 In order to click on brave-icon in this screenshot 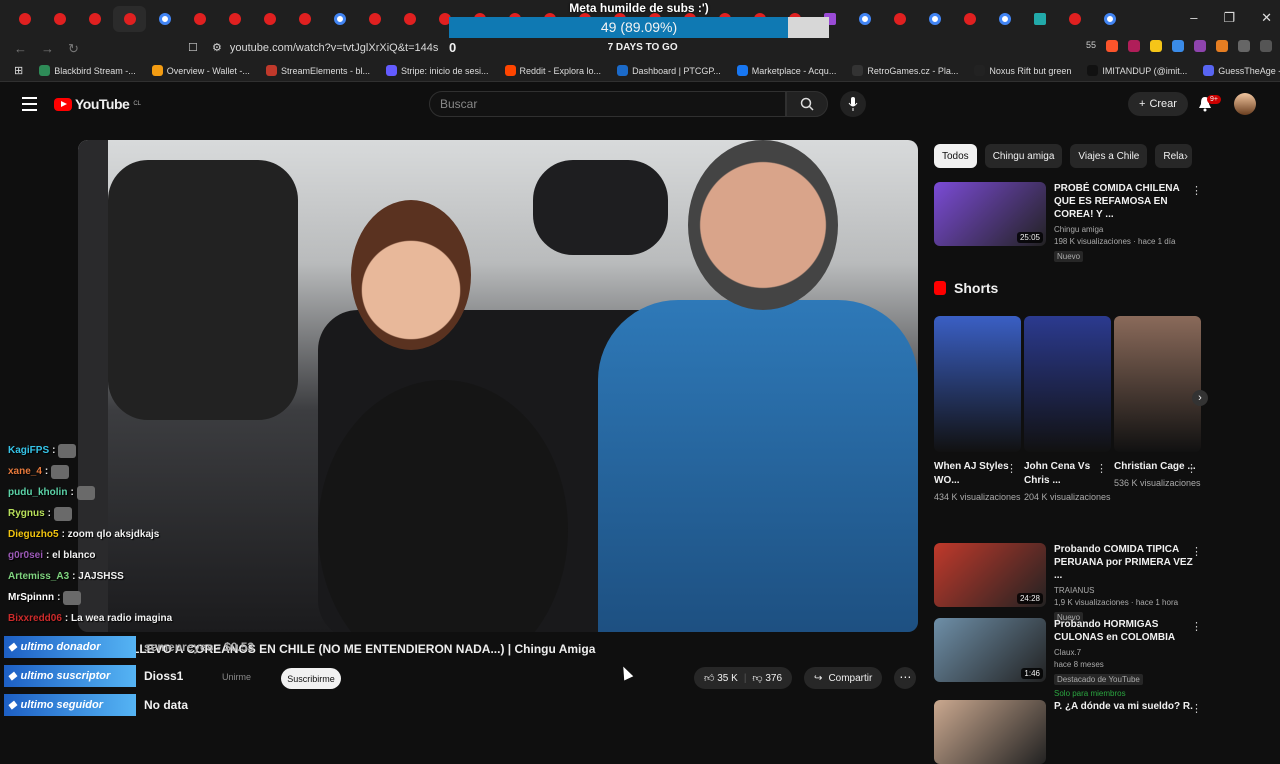, I will do `click(1112, 46)`.